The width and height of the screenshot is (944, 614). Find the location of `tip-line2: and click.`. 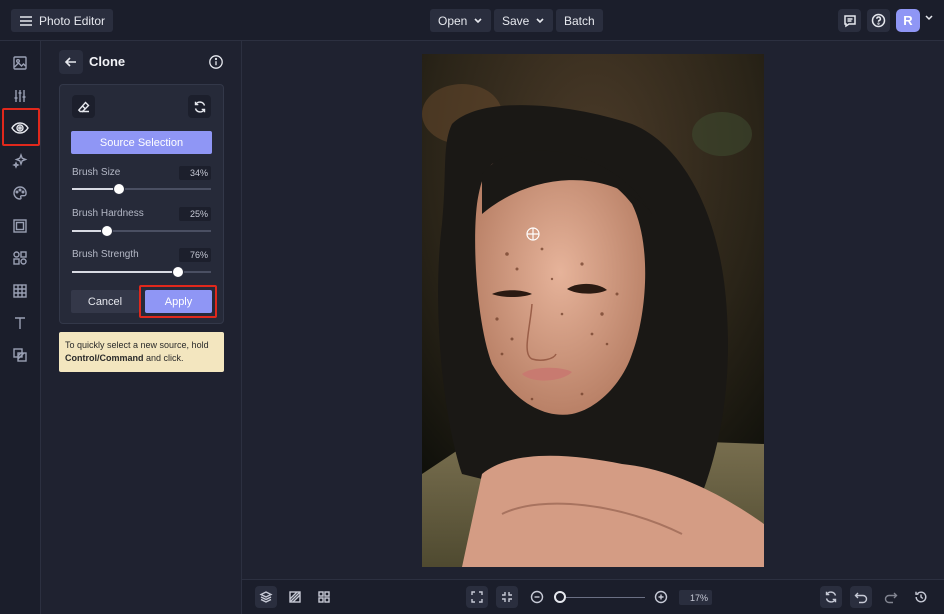

tip-line2: and click. is located at coordinates (163, 358).